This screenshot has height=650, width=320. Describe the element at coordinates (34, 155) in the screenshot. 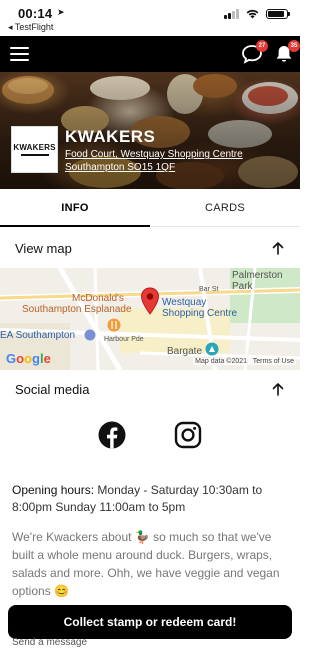

I see `brand-logo-underline` at that location.